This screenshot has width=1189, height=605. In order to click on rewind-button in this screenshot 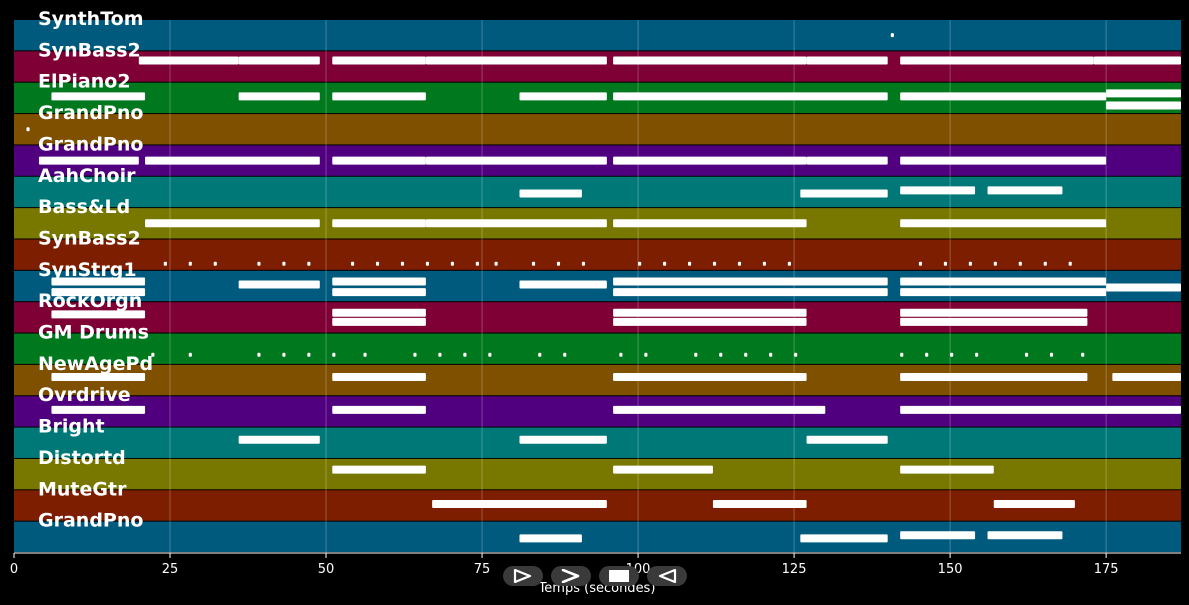, I will do `click(667, 576)`.